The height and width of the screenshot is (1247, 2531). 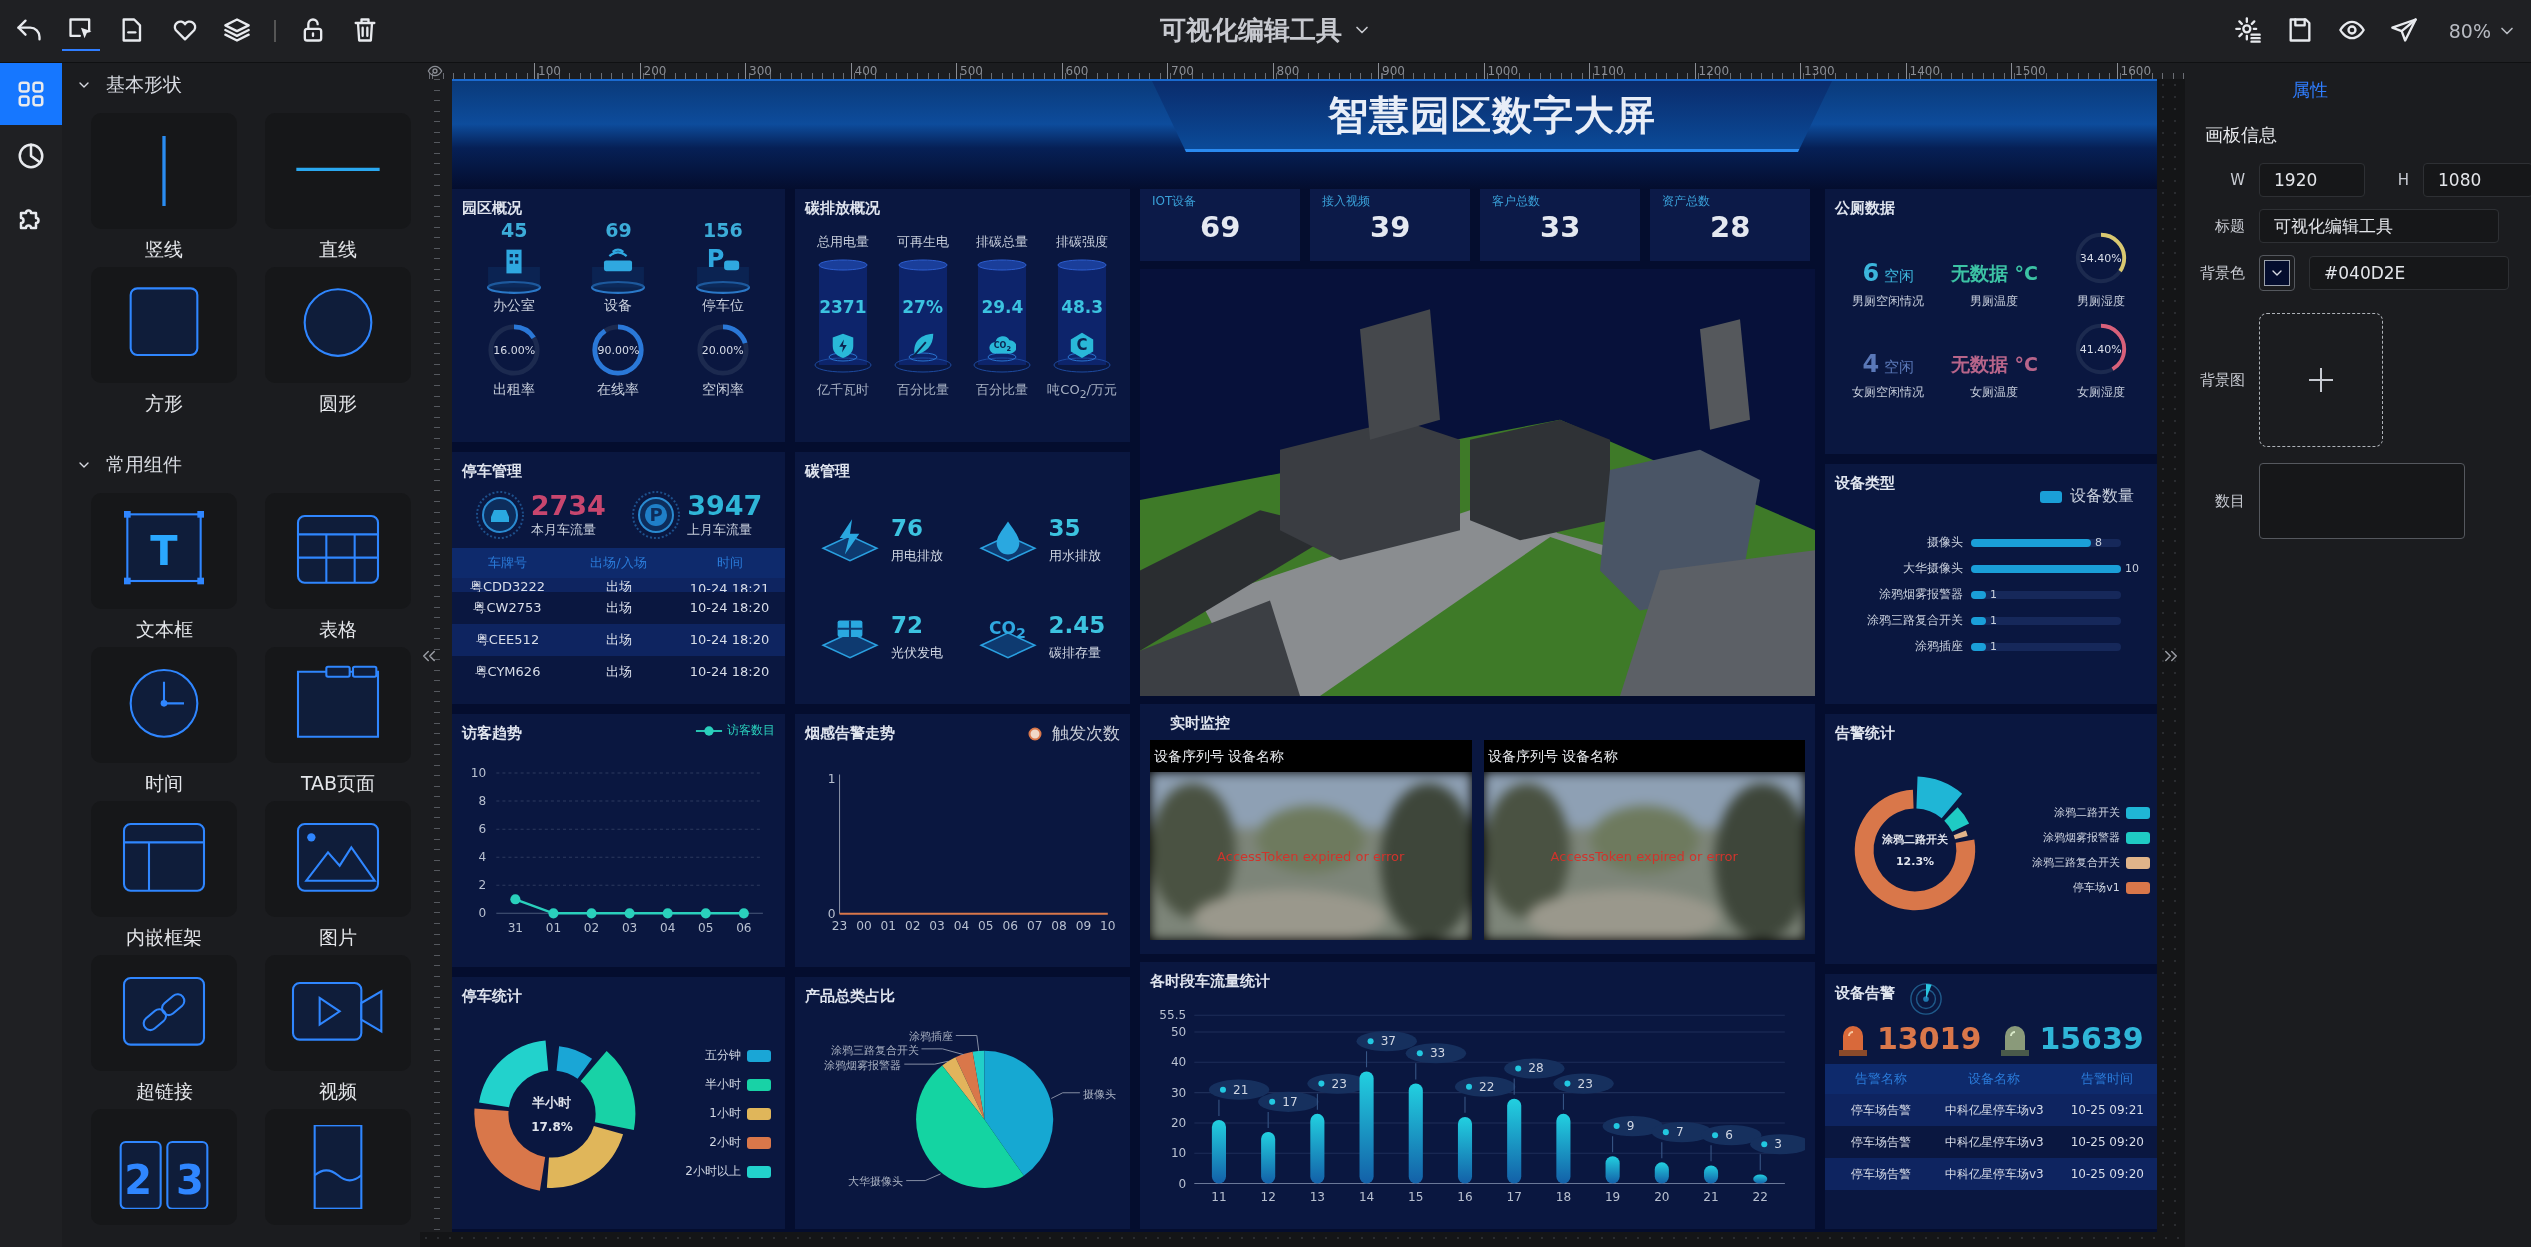 What do you see at coordinates (2310, 90) in the screenshot?
I see `properties-tab: 属性` at bounding box center [2310, 90].